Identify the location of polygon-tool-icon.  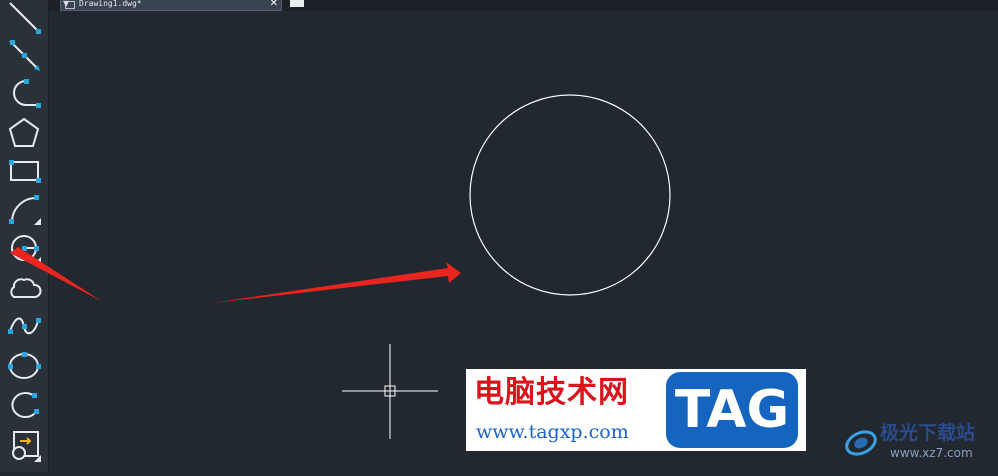
(24, 132).